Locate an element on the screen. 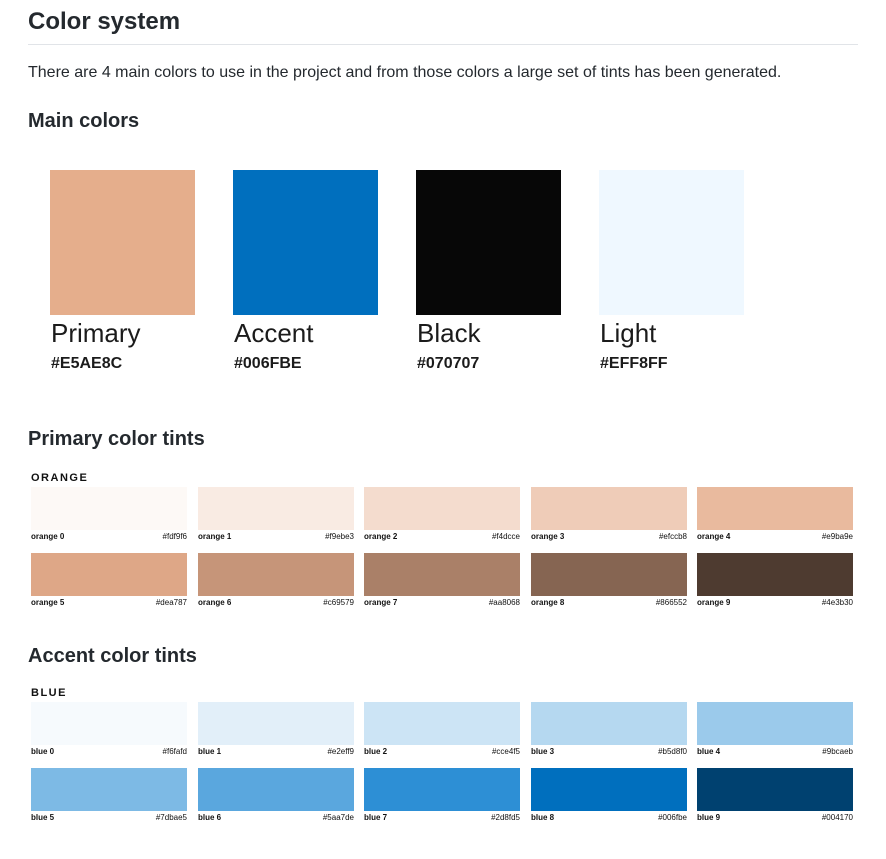  orange-tint-5: orange 5 #dea787 is located at coordinates (109, 580).